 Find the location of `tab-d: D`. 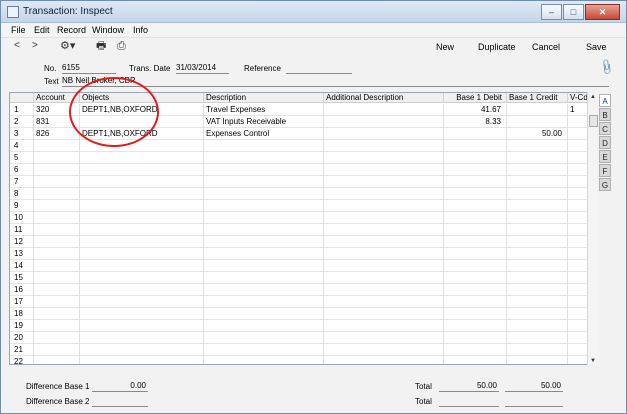

tab-d: D is located at coordinates (605, 142).